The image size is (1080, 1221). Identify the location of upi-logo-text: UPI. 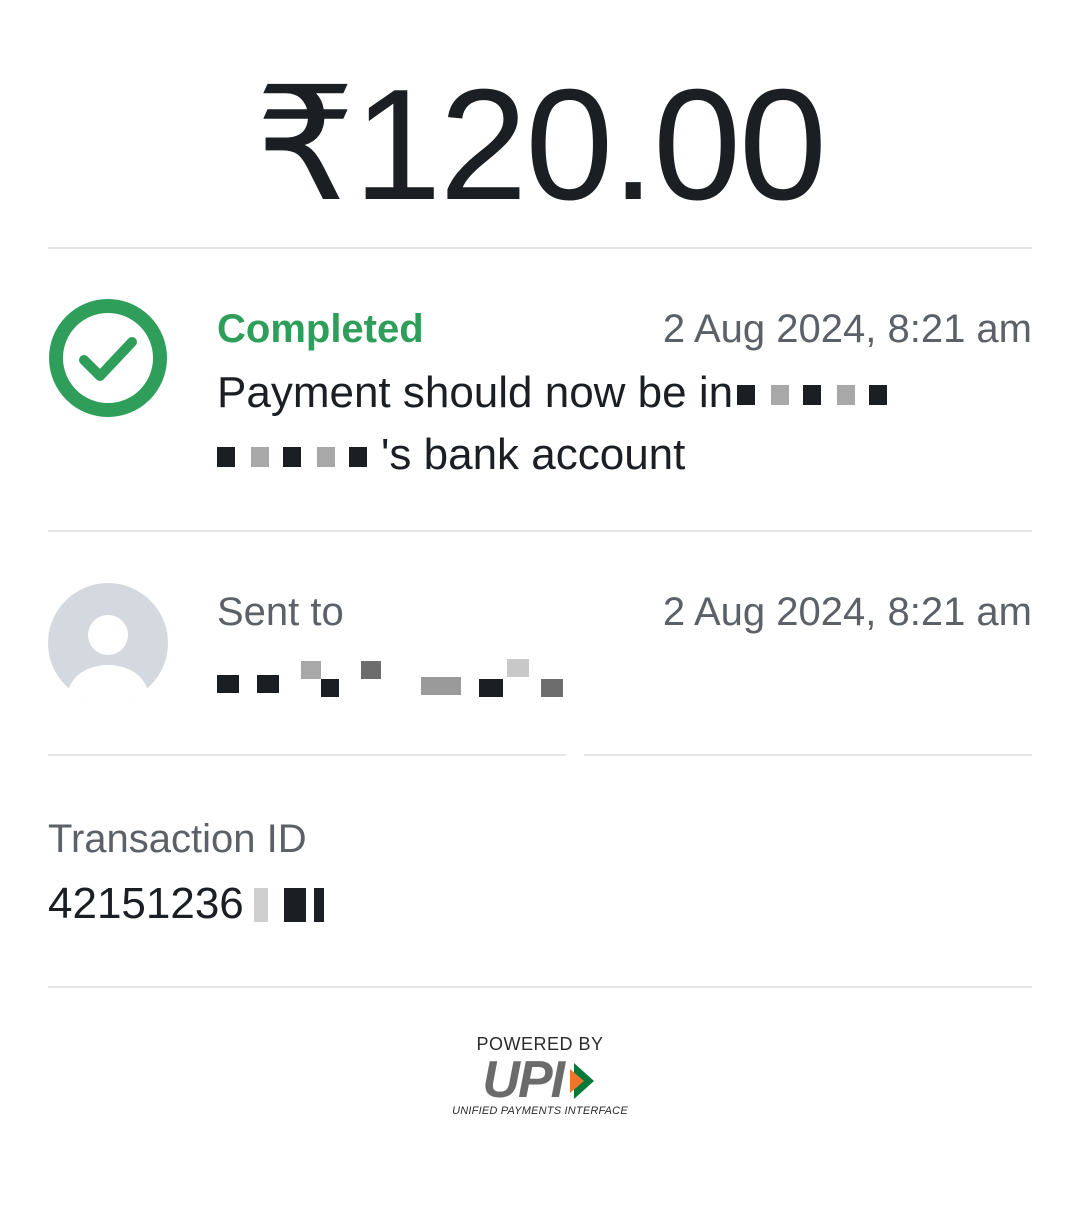
(523, 1080).